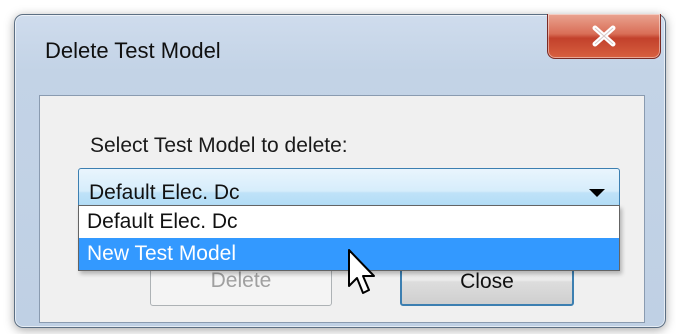  I want to click on window-close-button, so click(604, 36).